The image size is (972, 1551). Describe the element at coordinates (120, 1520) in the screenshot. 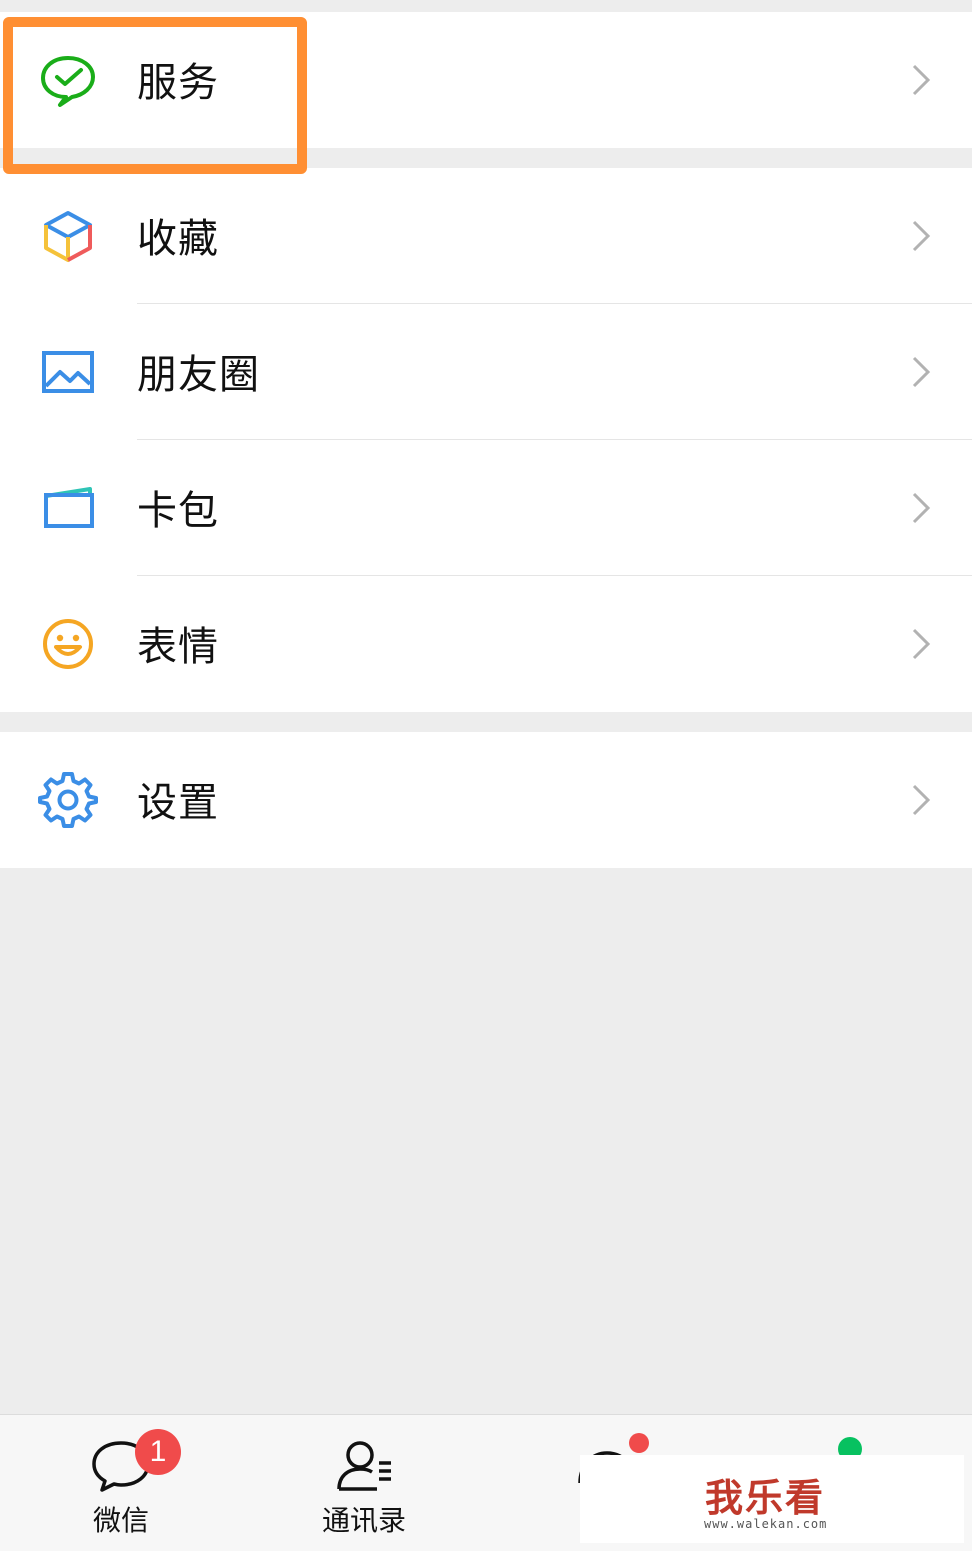

I see `tab-label: 微信` at that location.